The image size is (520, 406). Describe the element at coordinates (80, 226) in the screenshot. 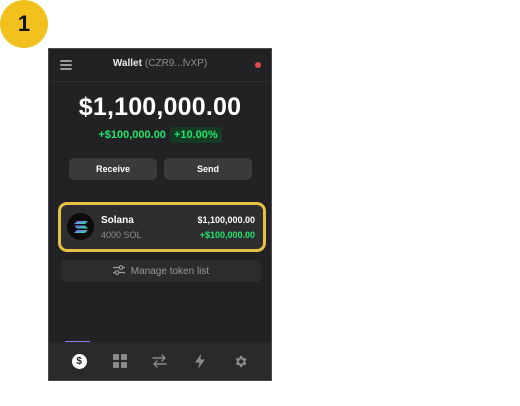

I see `solana-logo-icon` at that location.